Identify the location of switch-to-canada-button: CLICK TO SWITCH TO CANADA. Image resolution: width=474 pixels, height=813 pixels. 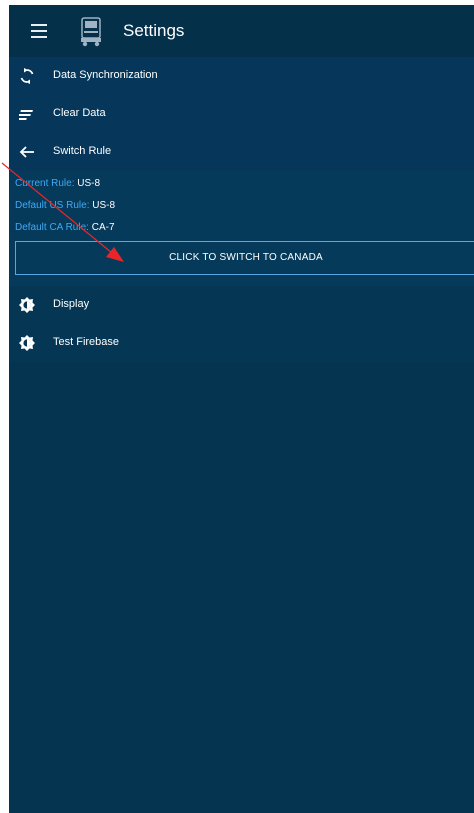
(244, 258).